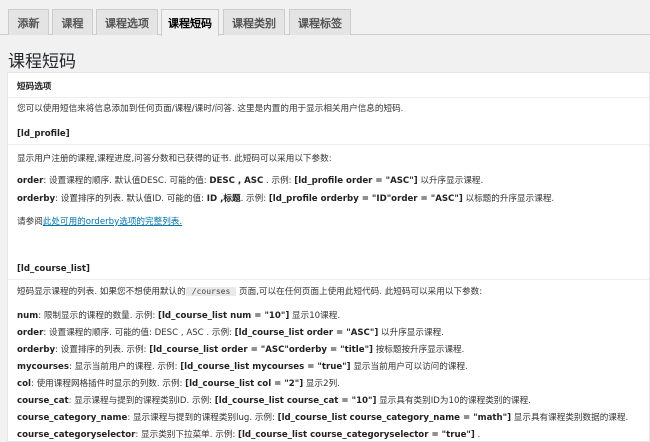 This screenshot has width=650, height=442. I want to click on tab-course-categories: 课程类别, so click(254, 22).